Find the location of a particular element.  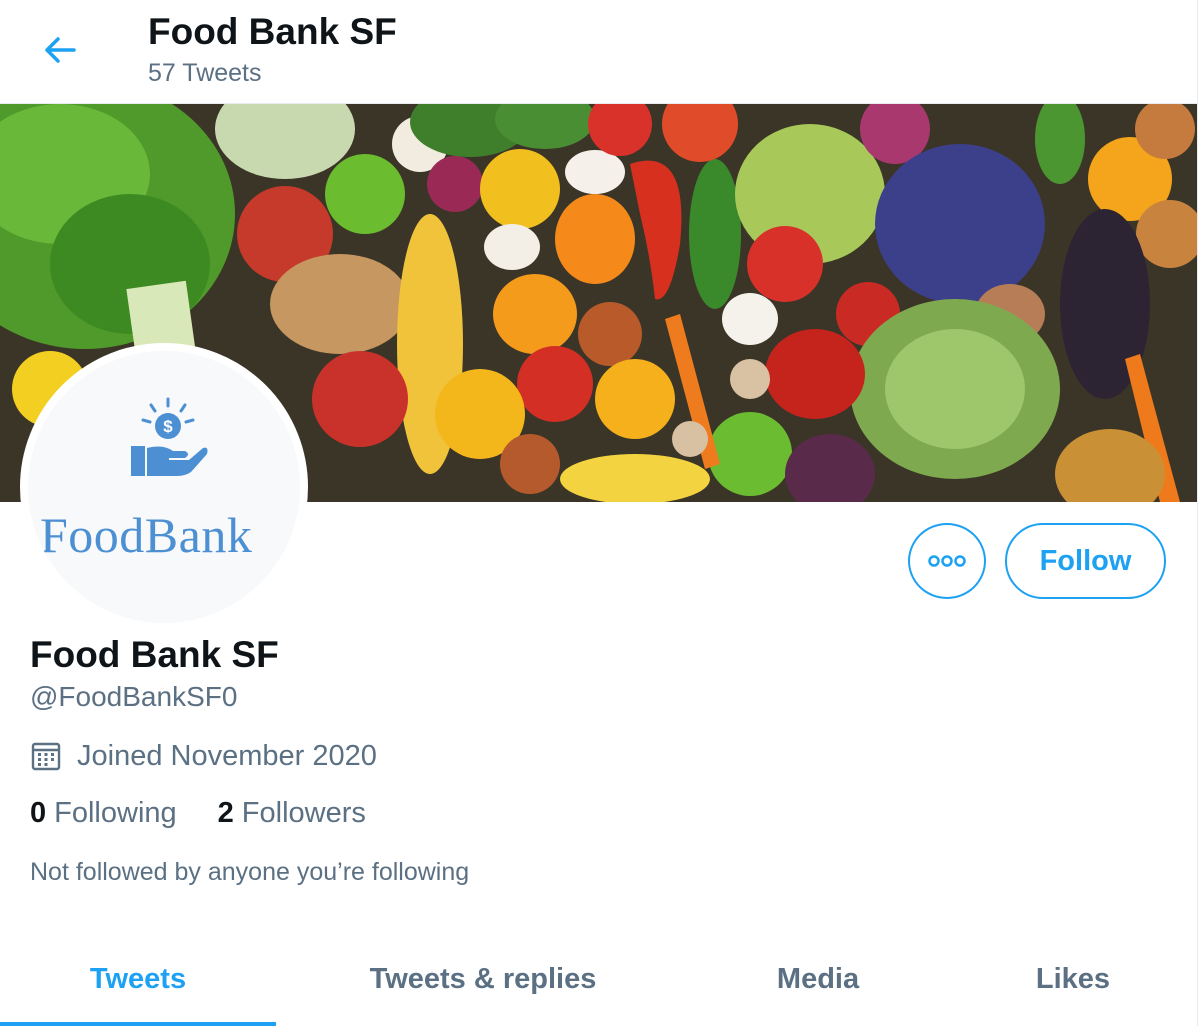

tab-tweets: Tweets is located at coordinates (138, 979).